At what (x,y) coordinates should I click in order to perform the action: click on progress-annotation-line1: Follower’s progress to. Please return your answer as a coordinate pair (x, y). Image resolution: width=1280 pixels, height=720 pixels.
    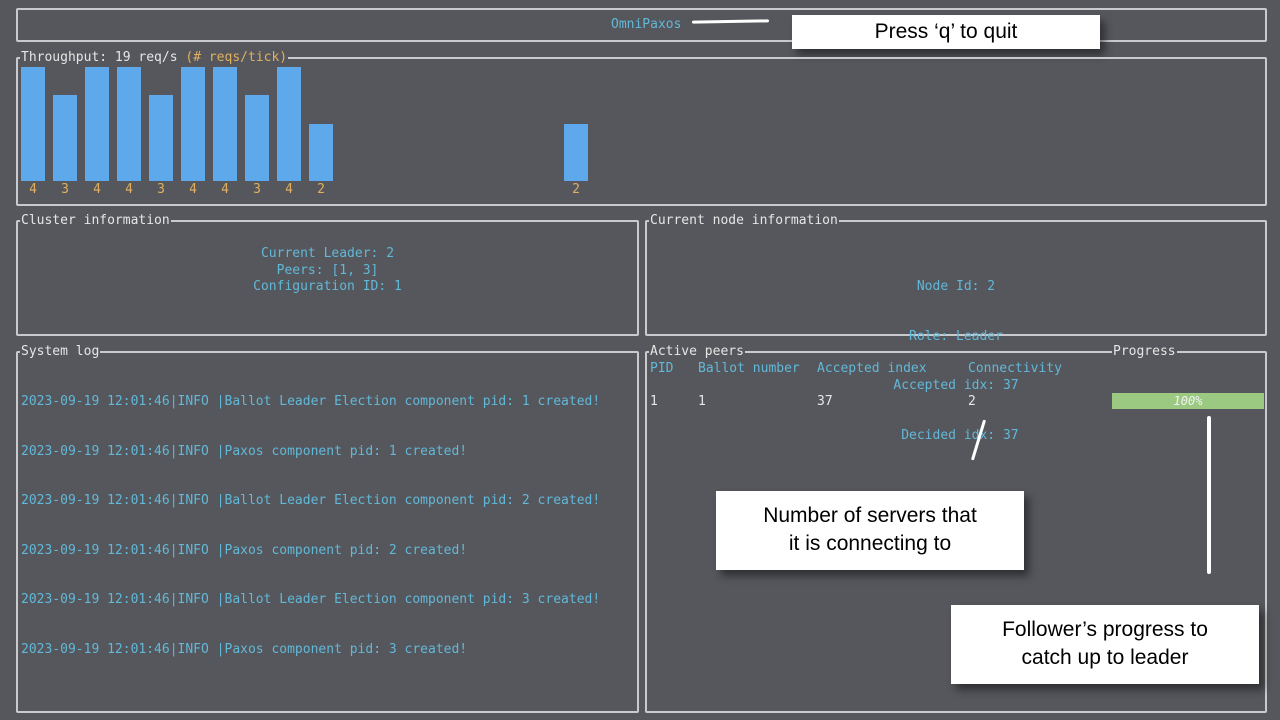
    Looking at the image, I should click on (1105, 629).